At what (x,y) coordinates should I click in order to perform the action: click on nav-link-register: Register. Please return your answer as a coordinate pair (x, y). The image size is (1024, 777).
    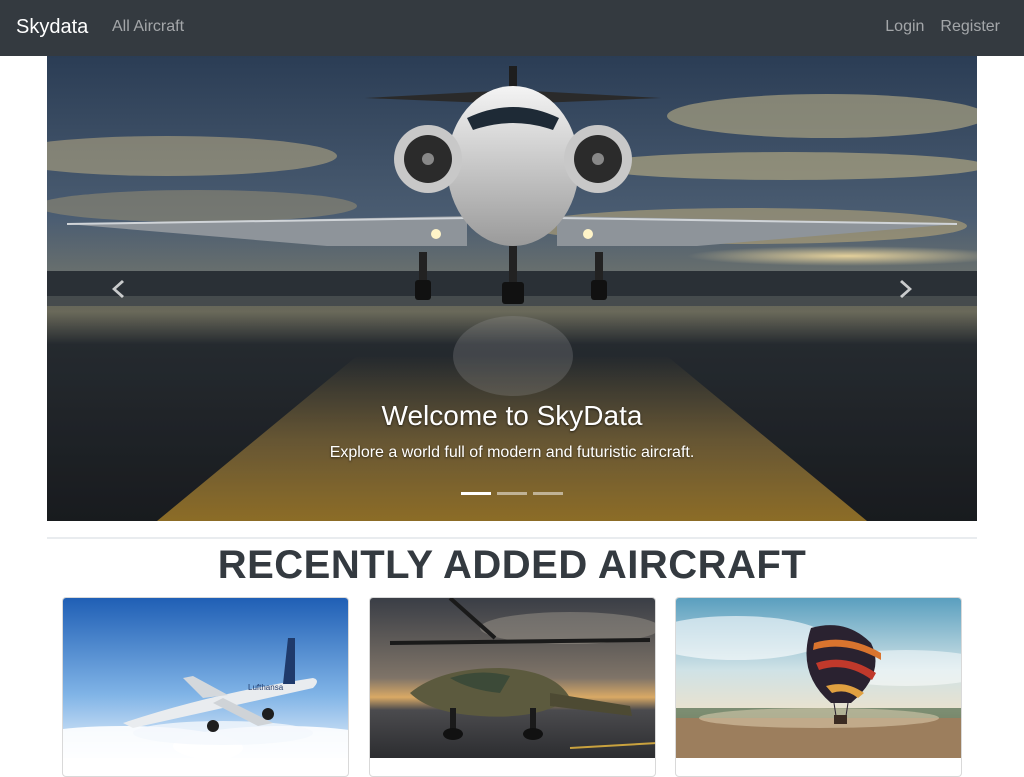
    Looking at the image, I should click on (970, 27).